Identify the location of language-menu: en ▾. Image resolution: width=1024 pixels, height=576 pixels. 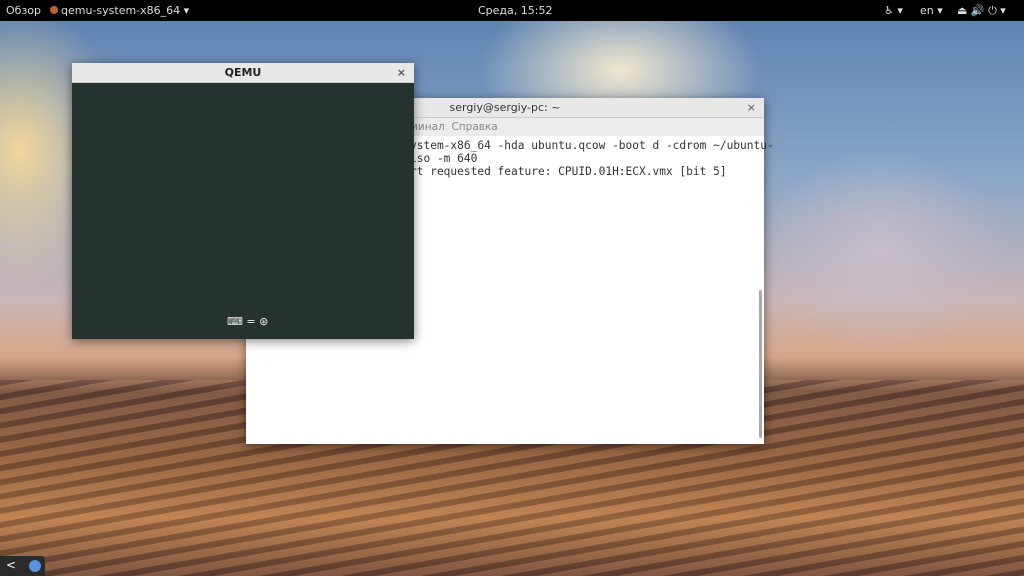
(931, 10).